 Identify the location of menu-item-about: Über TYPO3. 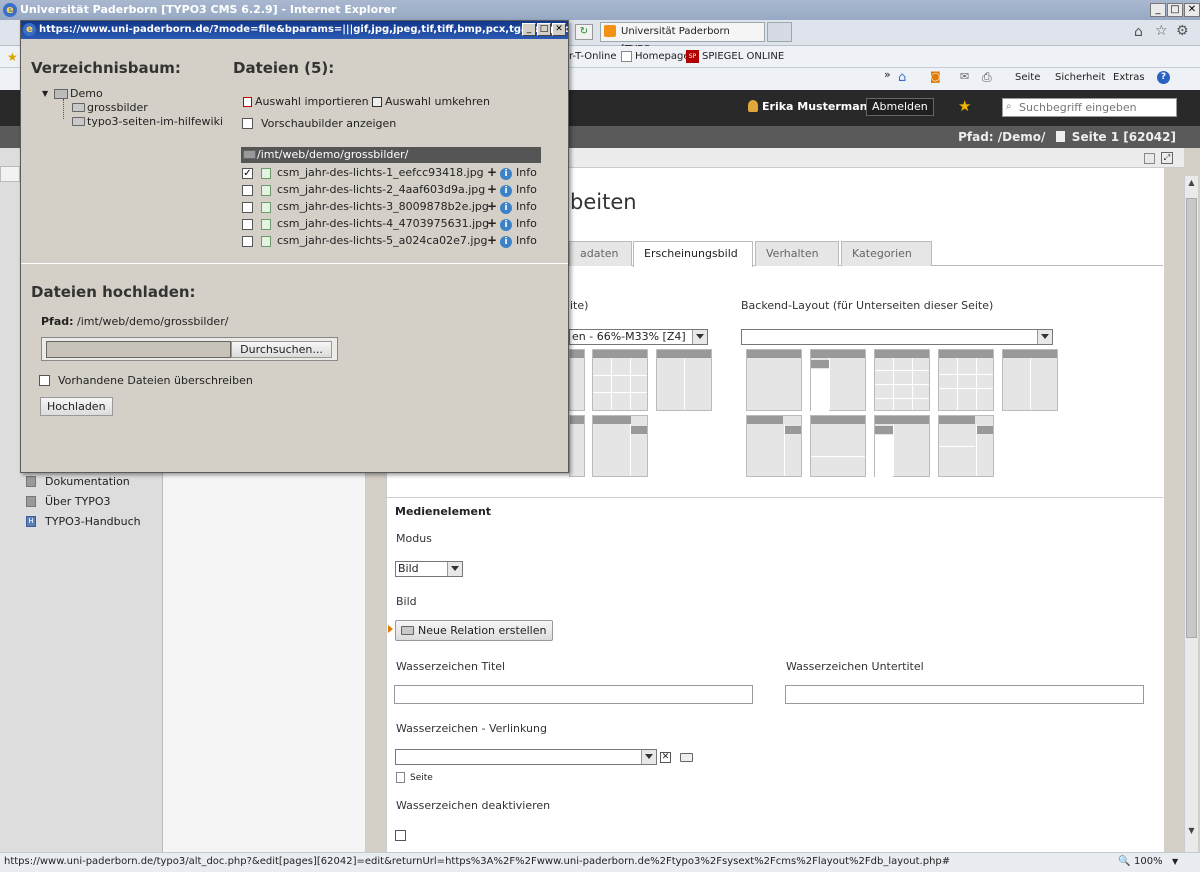
(78, 501).